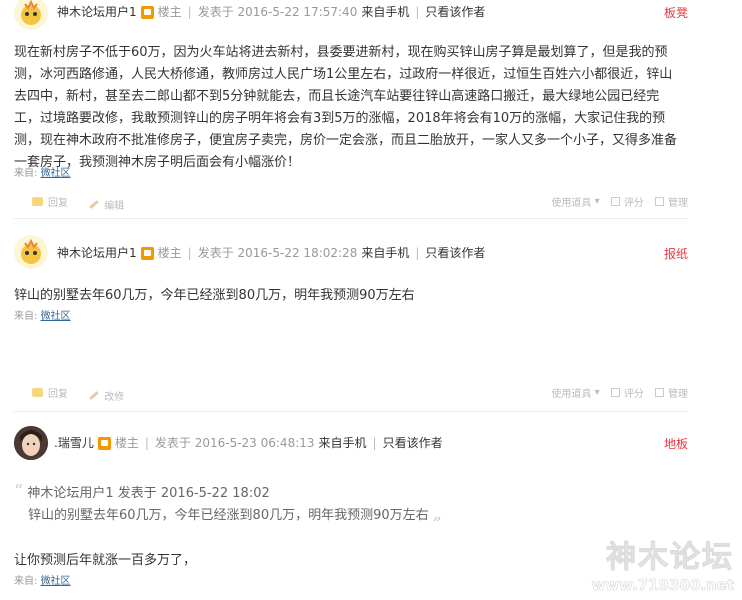  Describe the element at coordinates (360, 394) in the screenshot. I see `post-actions: 回复 改修 使用道具 ▾ 评分 管理` at that location.